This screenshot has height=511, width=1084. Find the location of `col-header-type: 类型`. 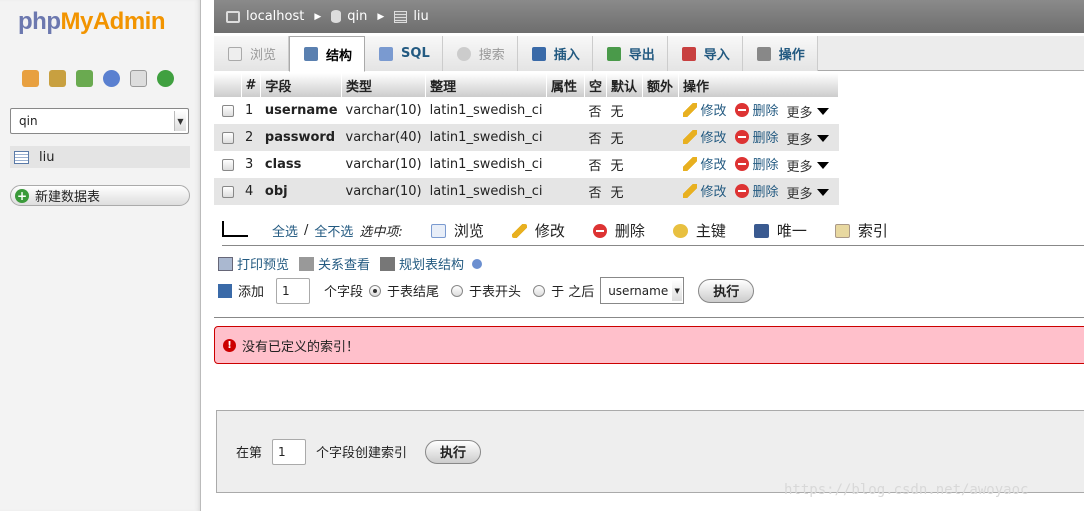

col-header-type: 类型 is located at coordinates (384, 85).